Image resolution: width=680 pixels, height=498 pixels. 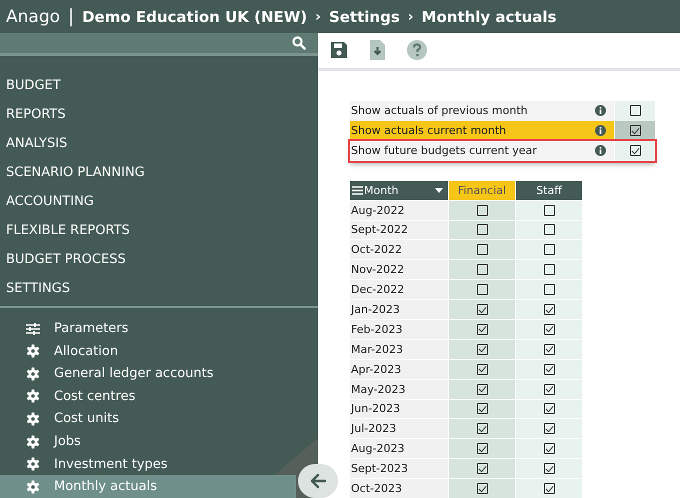 I want to click on breadcrumb-item: Settings, so click(x=364, y=17).